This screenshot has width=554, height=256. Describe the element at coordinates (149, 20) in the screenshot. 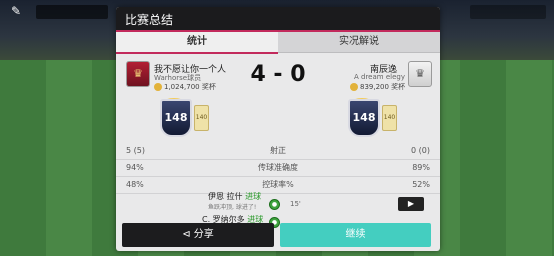

I see `dialog-title: 比赛总结` at that location.